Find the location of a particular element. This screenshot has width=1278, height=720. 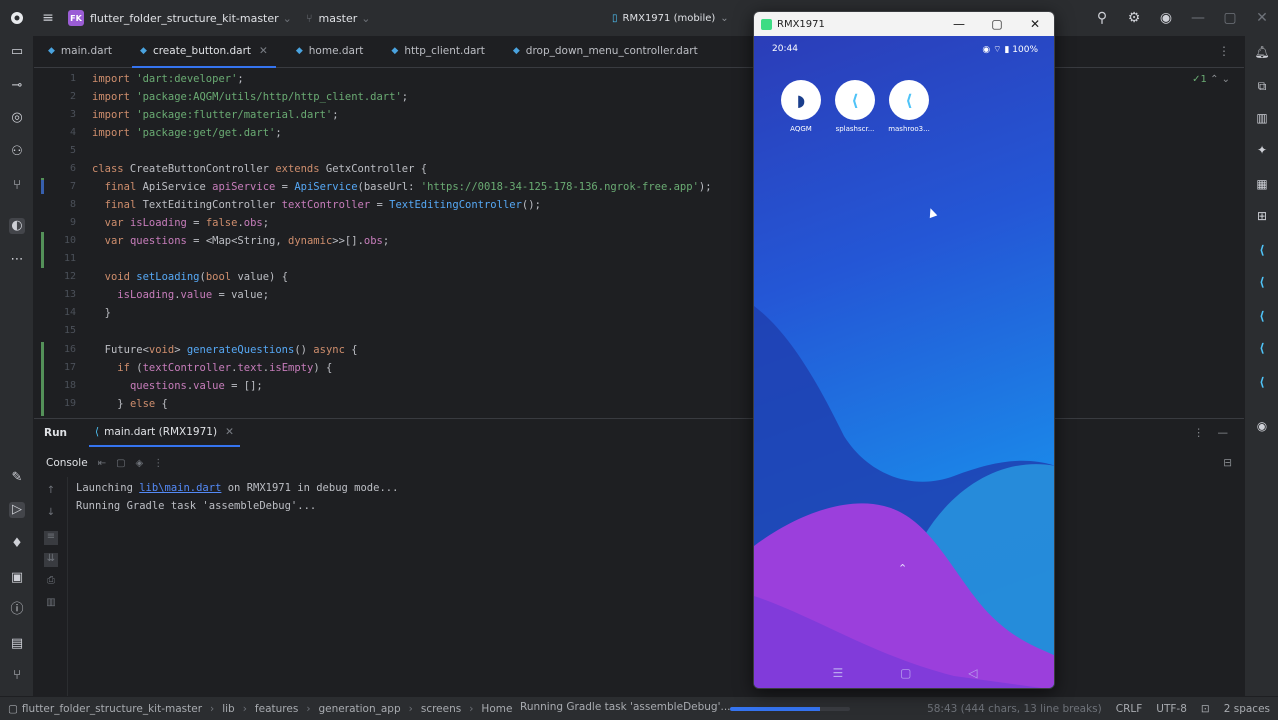

app-drawer-chevron-icon: ⌃ is located at coordinates (902, 568).